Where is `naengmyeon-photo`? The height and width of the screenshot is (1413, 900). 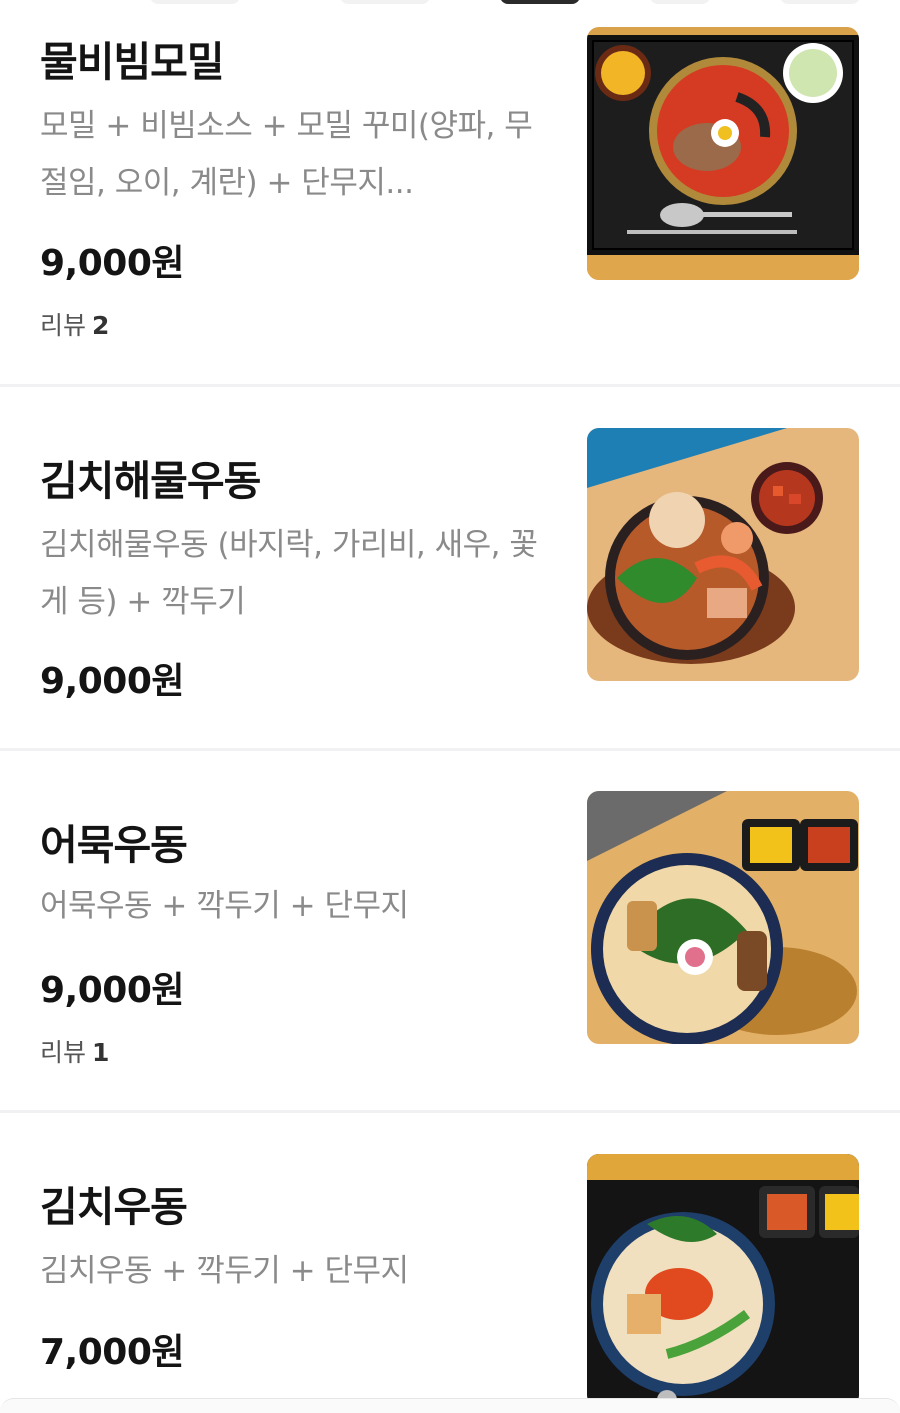
naengmyeon-photo is located at coordinates (723, 153).